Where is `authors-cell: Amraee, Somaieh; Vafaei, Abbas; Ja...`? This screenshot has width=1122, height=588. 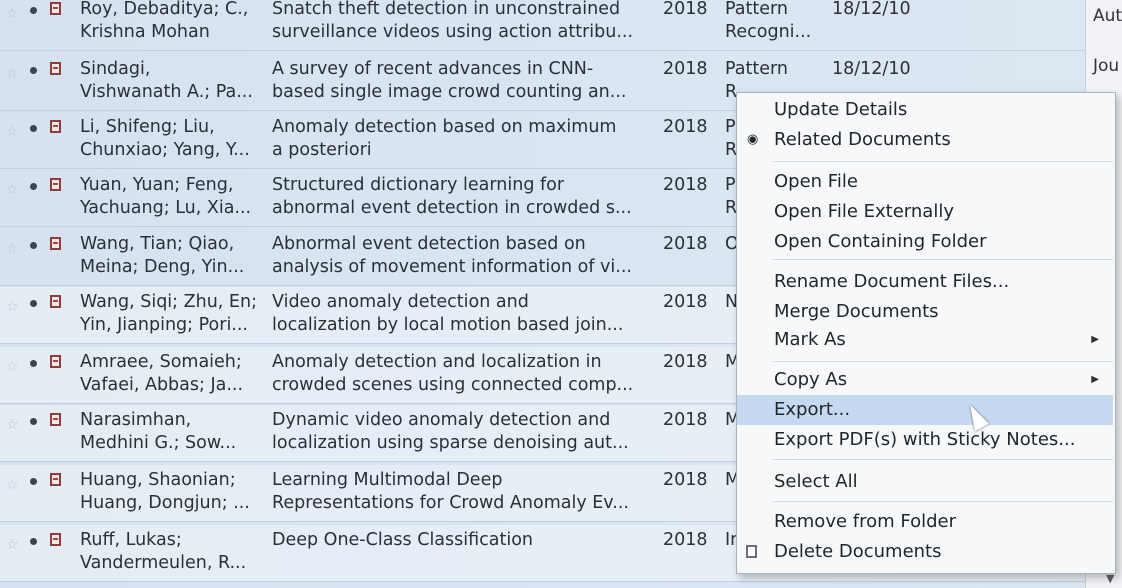 authors-cell: Amraee, Somaieh; Vafaei, Abbas; Ja... is located at coordinates (170, 374).